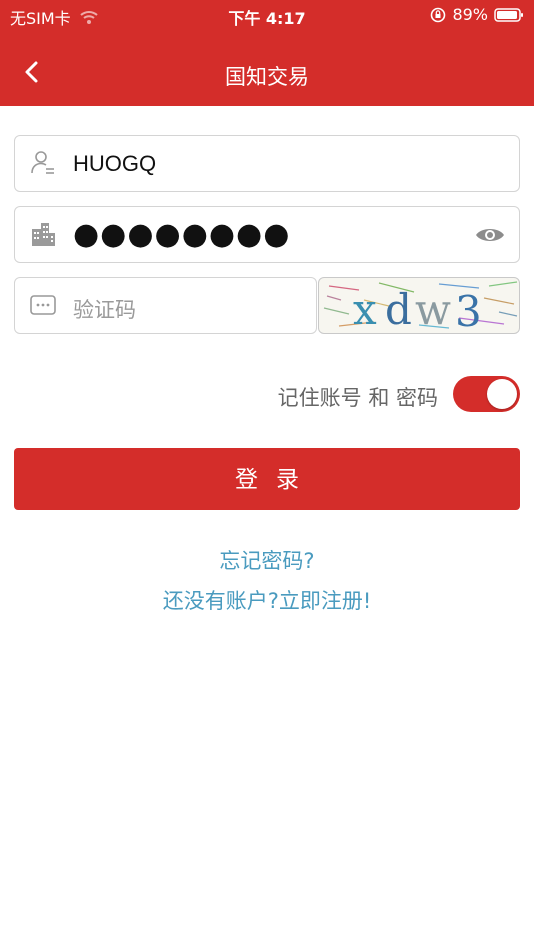 This screenshot has height=950, width=534. Describe the element at coordinates (365, 309) in the screenshot. I see `captcha-char-1: x` at that location.